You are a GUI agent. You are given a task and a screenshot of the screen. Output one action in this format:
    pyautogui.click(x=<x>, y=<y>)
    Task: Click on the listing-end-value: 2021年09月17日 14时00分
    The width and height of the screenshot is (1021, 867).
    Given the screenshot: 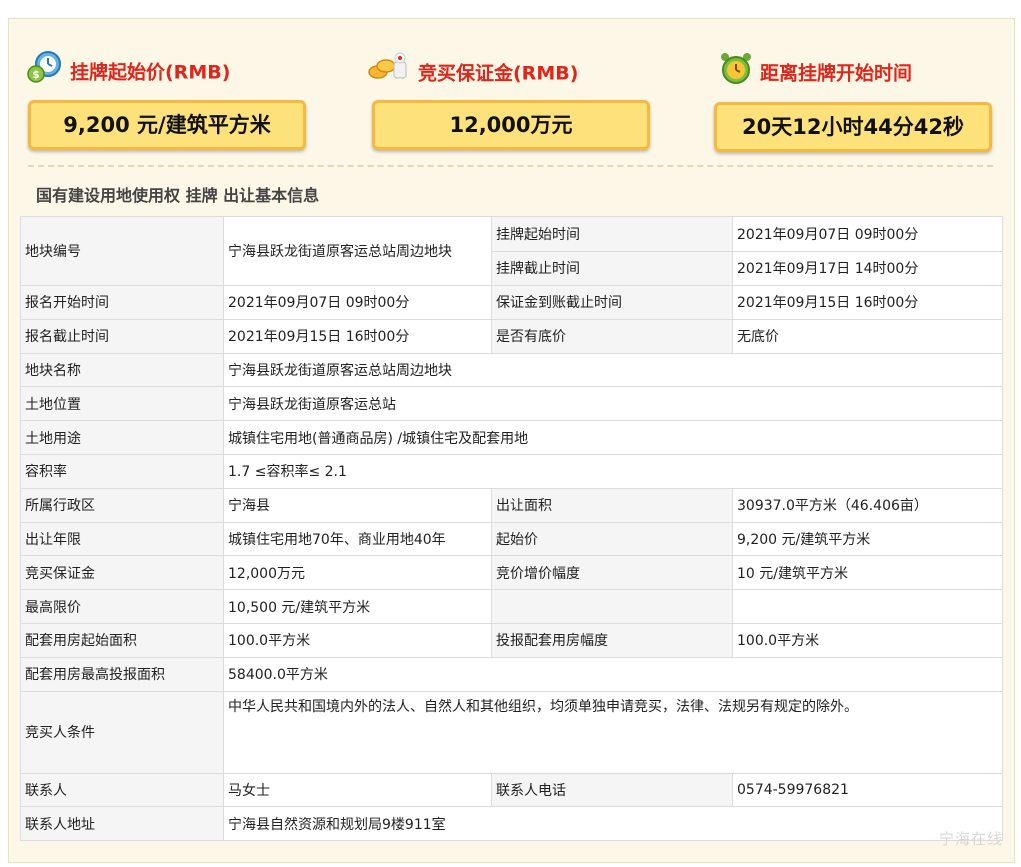 What is the action you would take?
    pyautogui.click(x=867, y=268)
    